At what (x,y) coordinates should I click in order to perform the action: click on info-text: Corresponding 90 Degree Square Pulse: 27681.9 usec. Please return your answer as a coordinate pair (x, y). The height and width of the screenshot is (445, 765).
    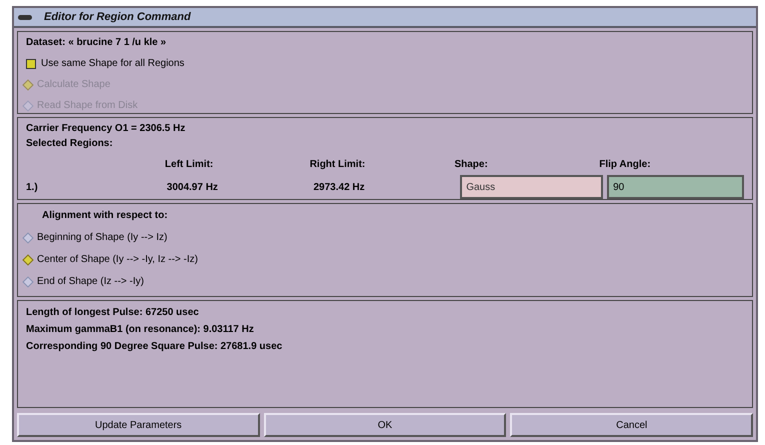
    Looking at the image, I should click on (155, 347).